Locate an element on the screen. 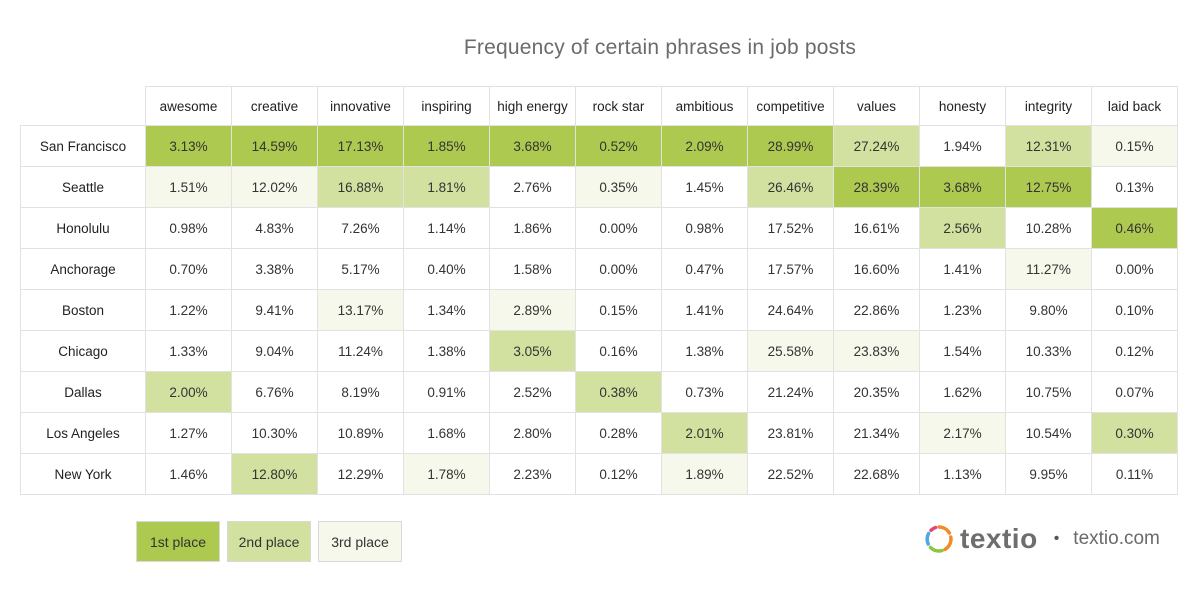  frequency-cell: 17.52% is located at coordinates (790, 228).